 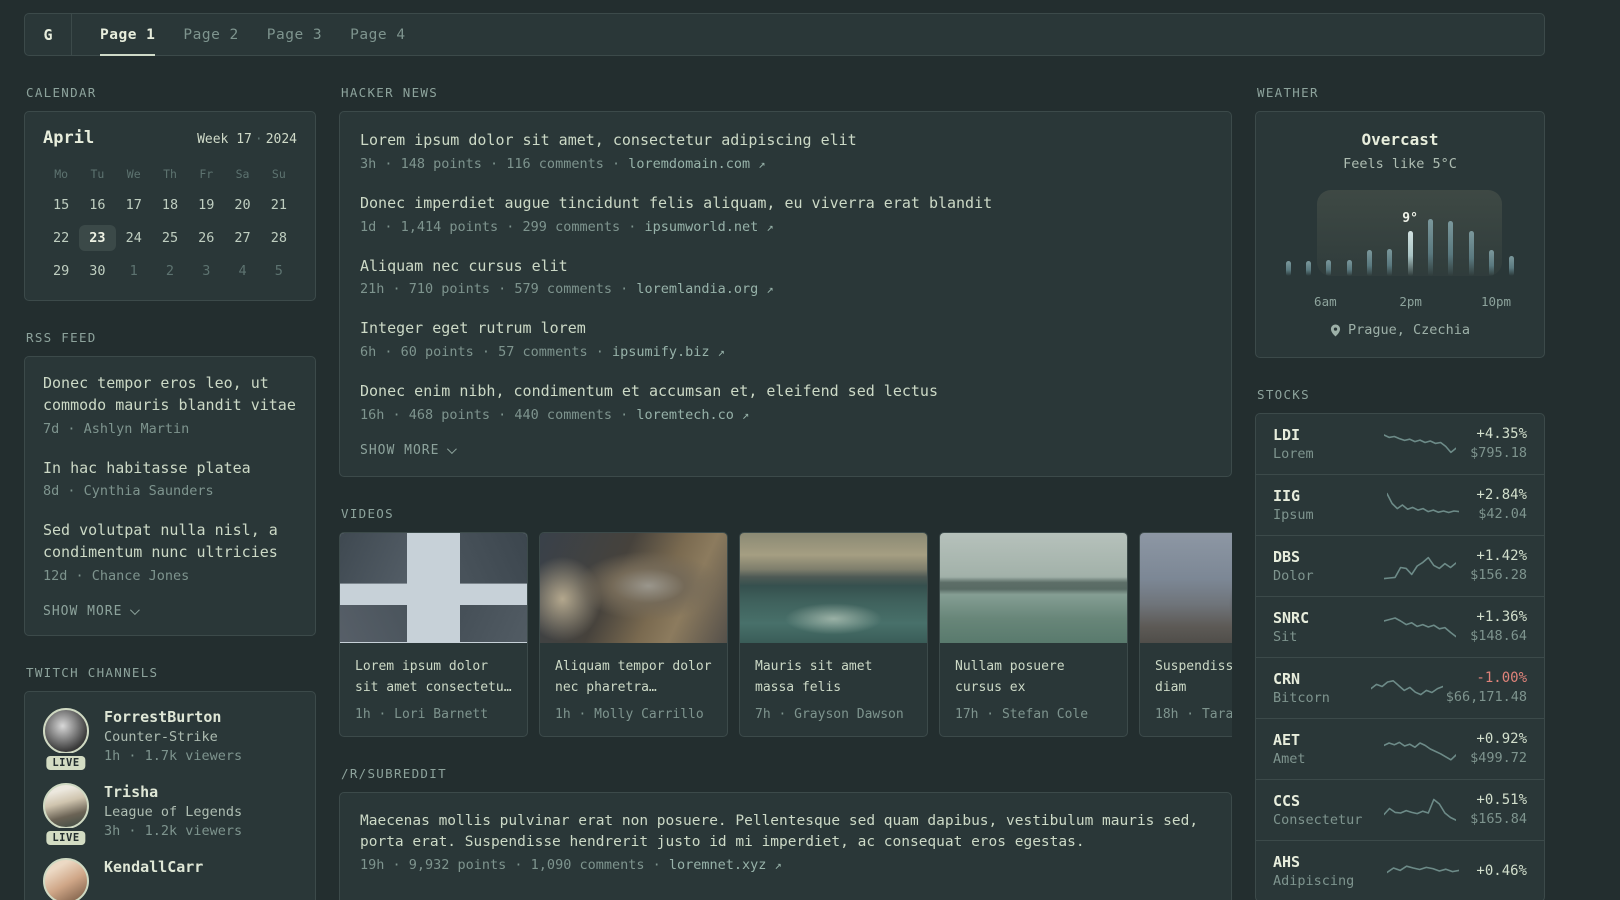 What do you see at coordinates (153, 867) in the screenshot?
I see `twitch-channel-name: KendallCarr` at bounding box center [153, 867].